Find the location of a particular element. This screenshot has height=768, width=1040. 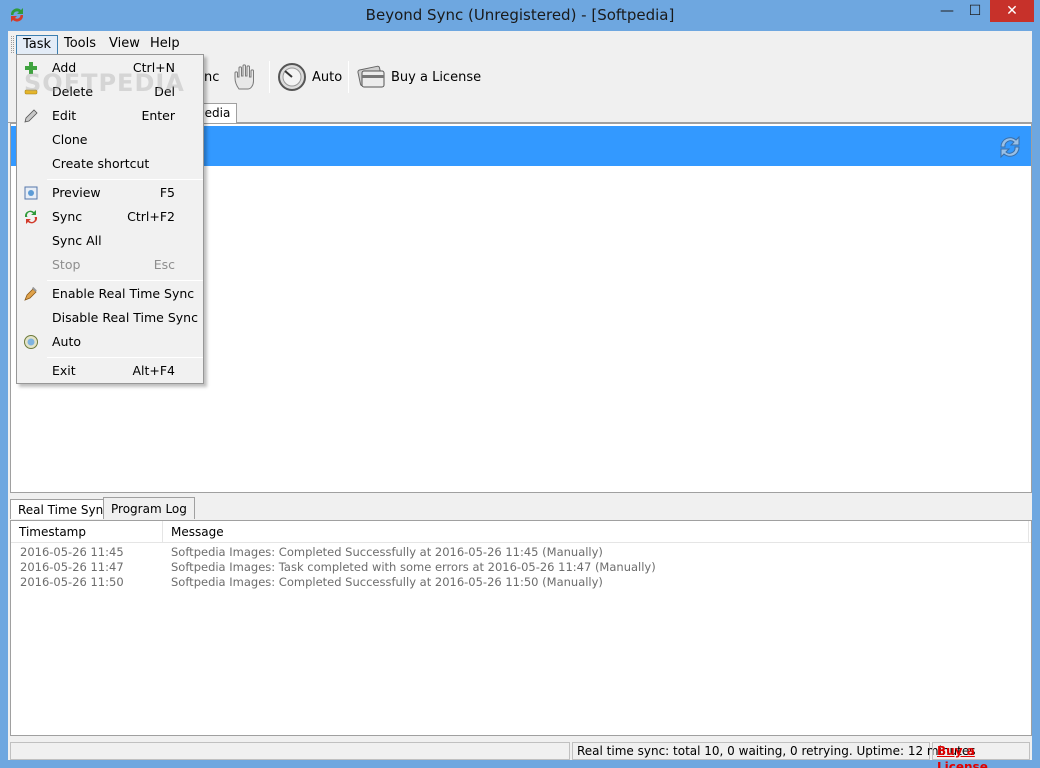

menu-item-auto: Auto is located at coordinates (111, 342).